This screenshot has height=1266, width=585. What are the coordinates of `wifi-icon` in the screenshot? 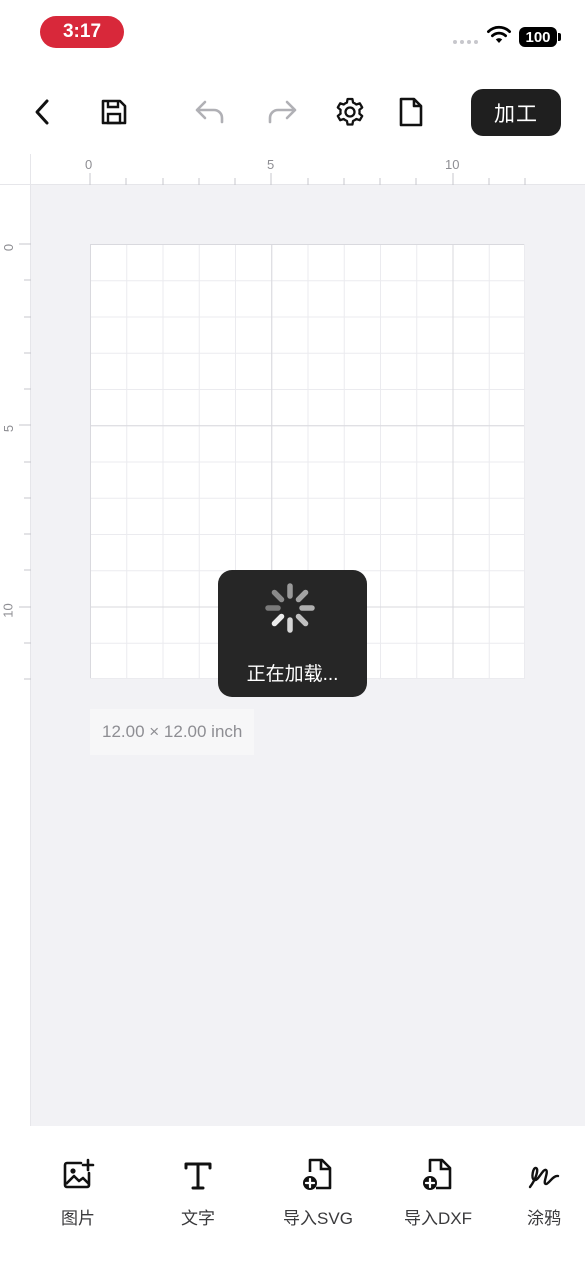 It's located at (499, 34).